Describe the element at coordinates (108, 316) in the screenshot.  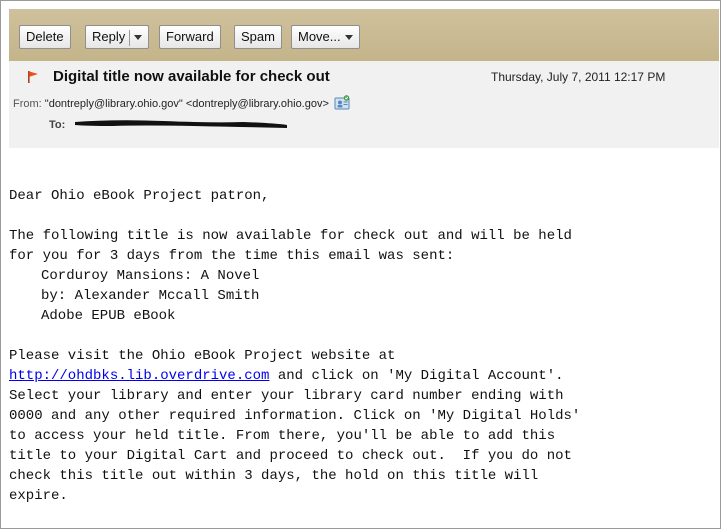
I see `book-format: Adobe EPUB eBook` at that location.